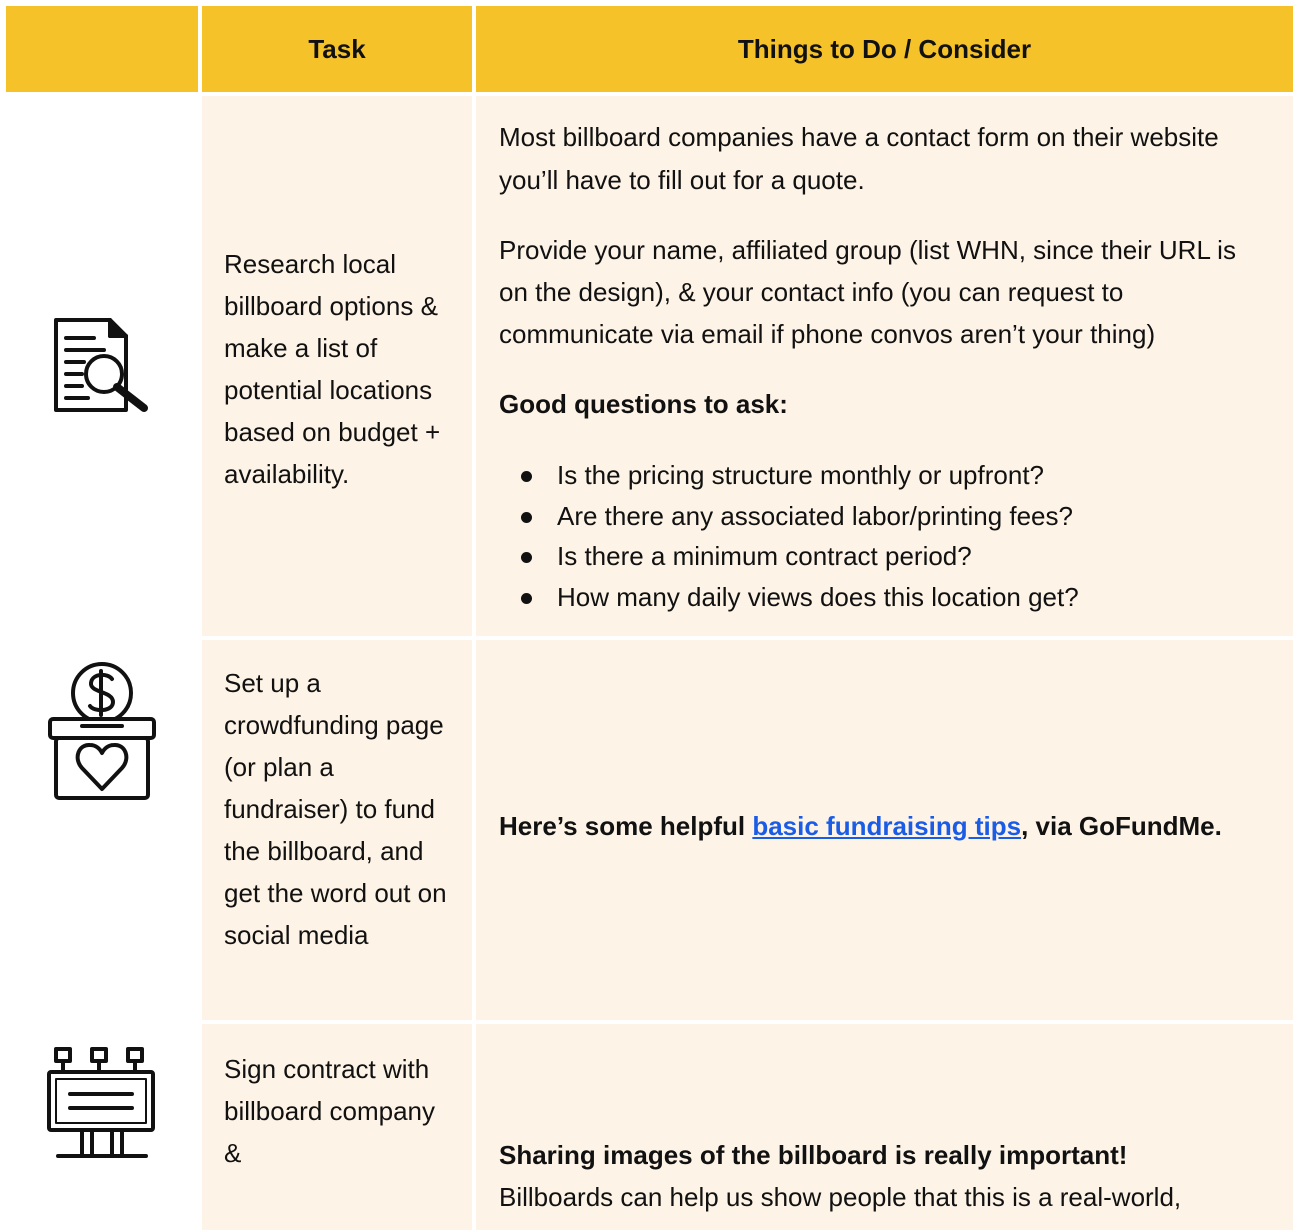  What do you see at coordinates (337, 49) in the screenshot?
I see `header-task: Task` at bounding box center [337, 49].